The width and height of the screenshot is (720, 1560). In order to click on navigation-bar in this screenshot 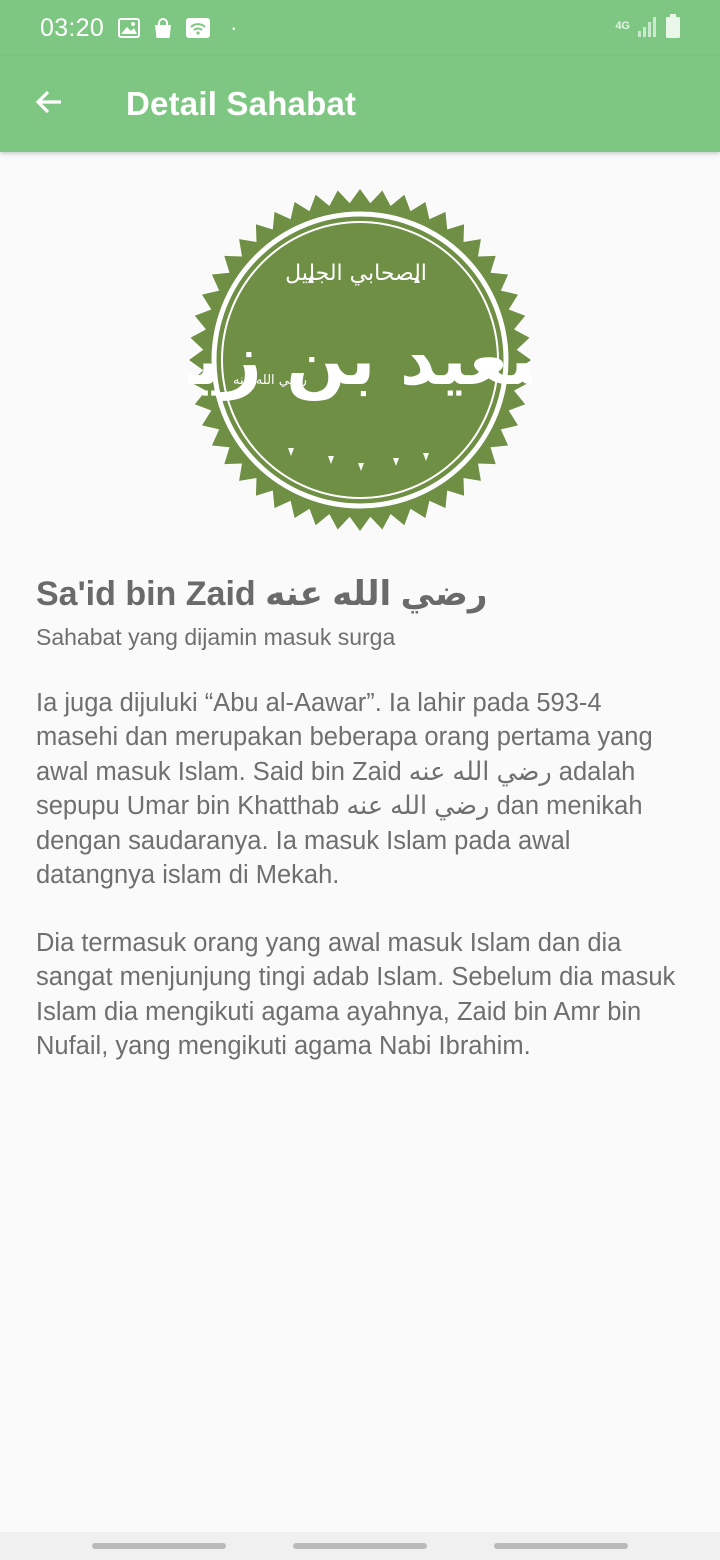, I will do `click(360, 1546)`.